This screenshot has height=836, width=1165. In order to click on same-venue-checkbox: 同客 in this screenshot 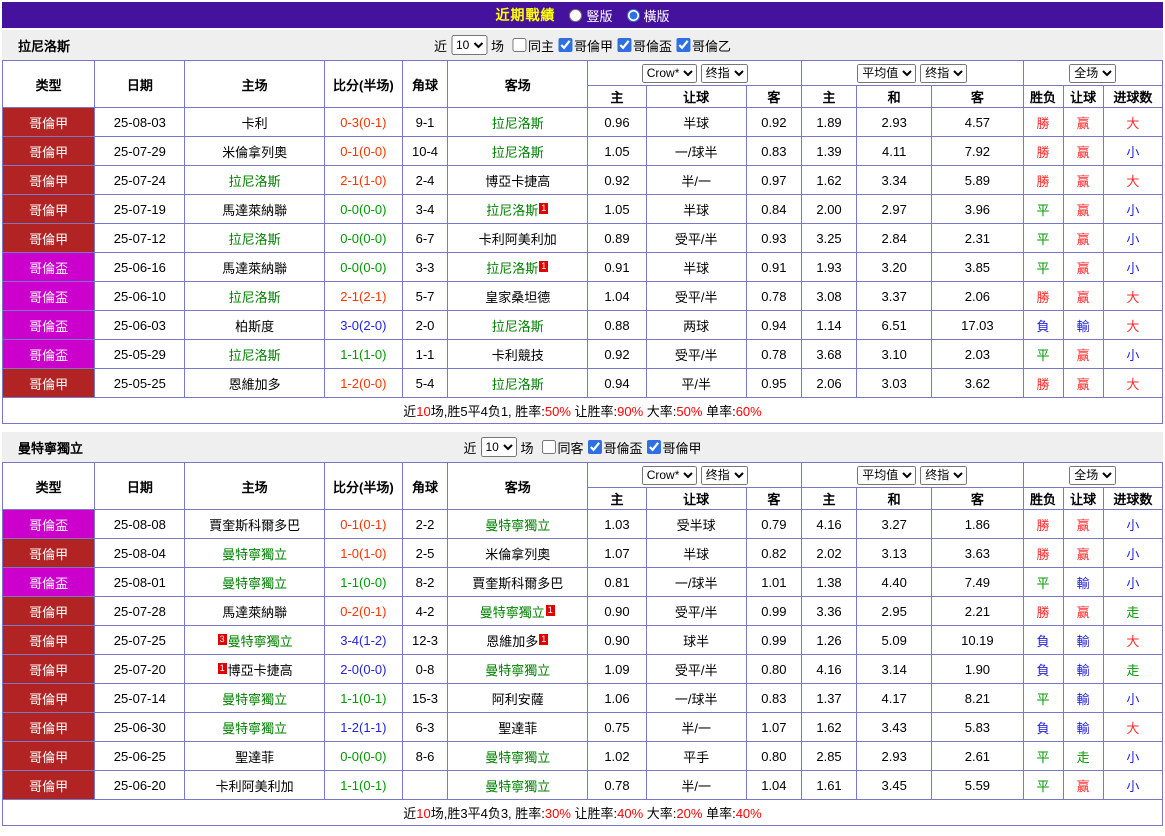, I will do `click(562, 447)`.